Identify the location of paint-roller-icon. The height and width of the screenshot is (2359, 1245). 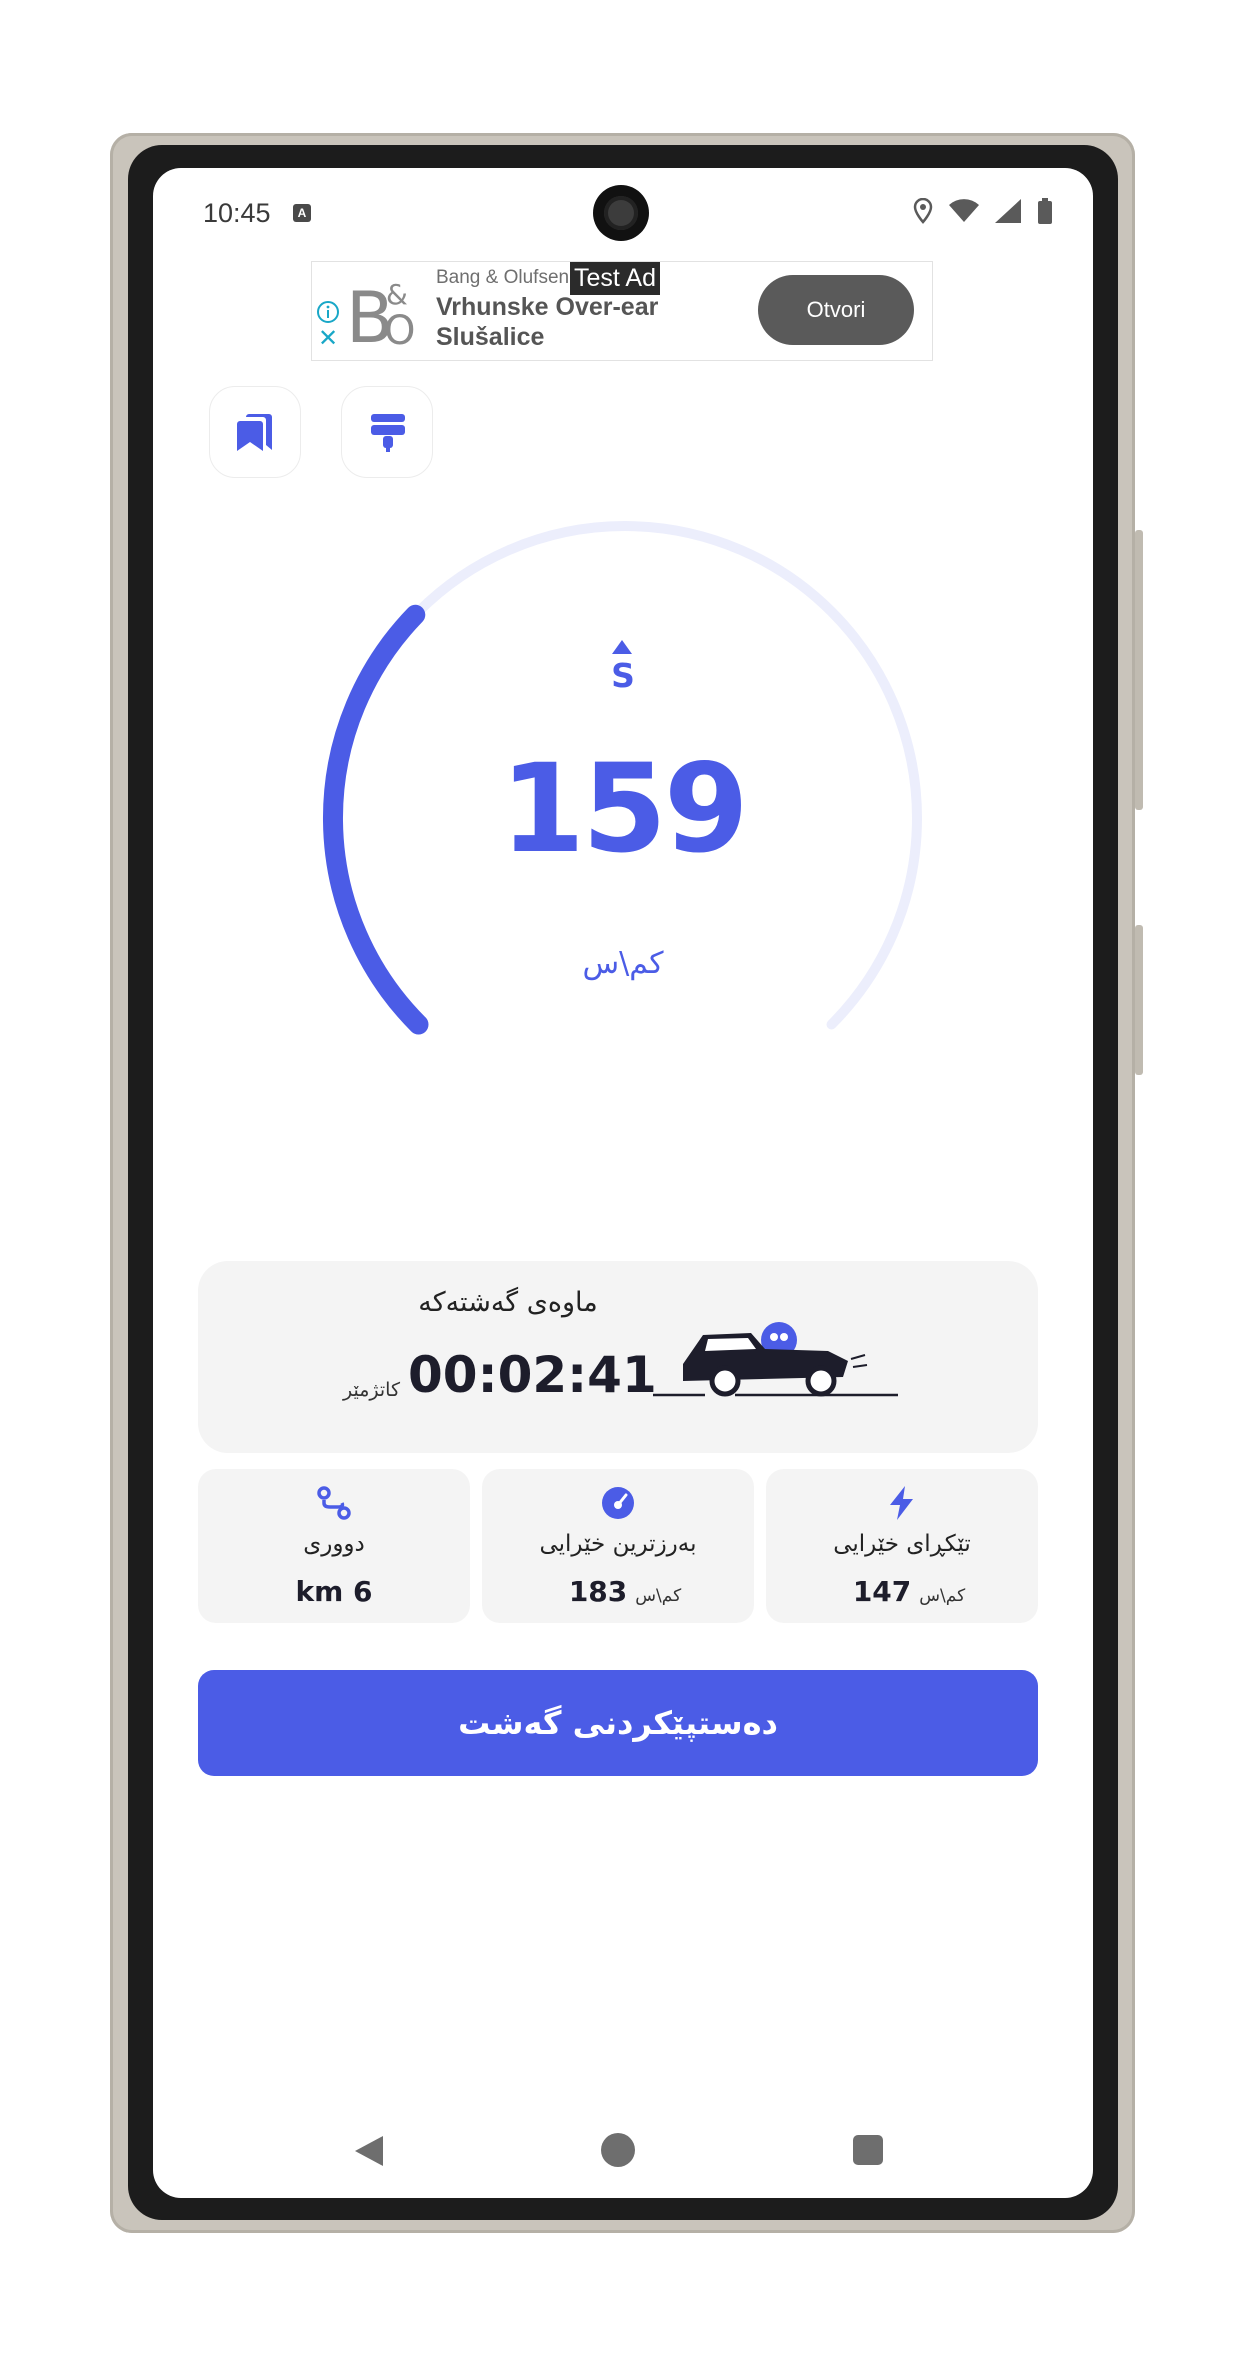
(388, 433).